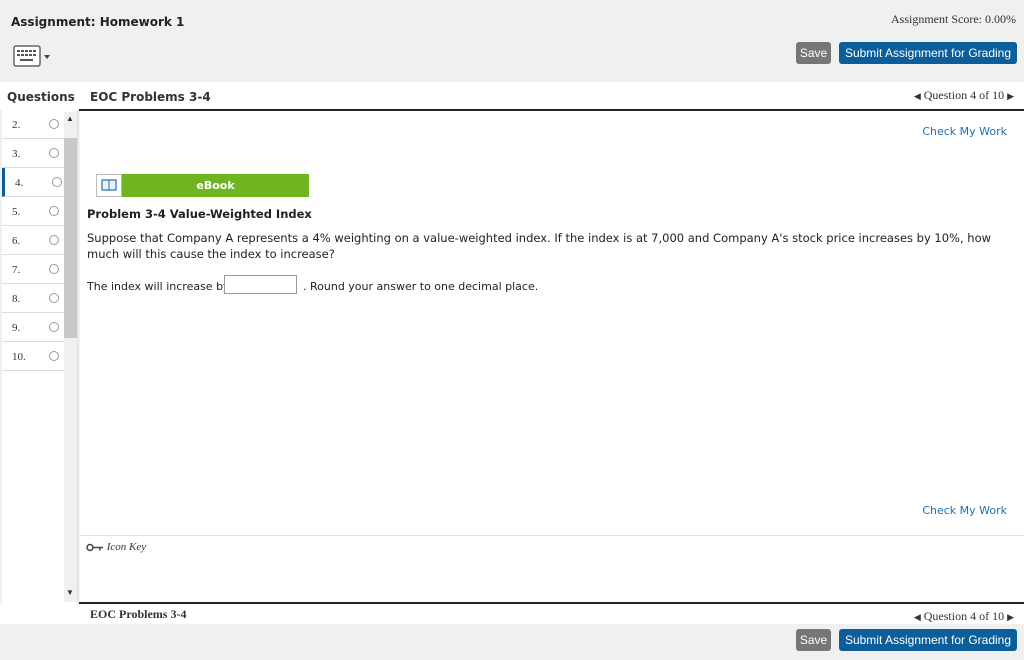 This screenshot has height=660, width=1024. I want to click on keyboard-icon, so click(33, 56).